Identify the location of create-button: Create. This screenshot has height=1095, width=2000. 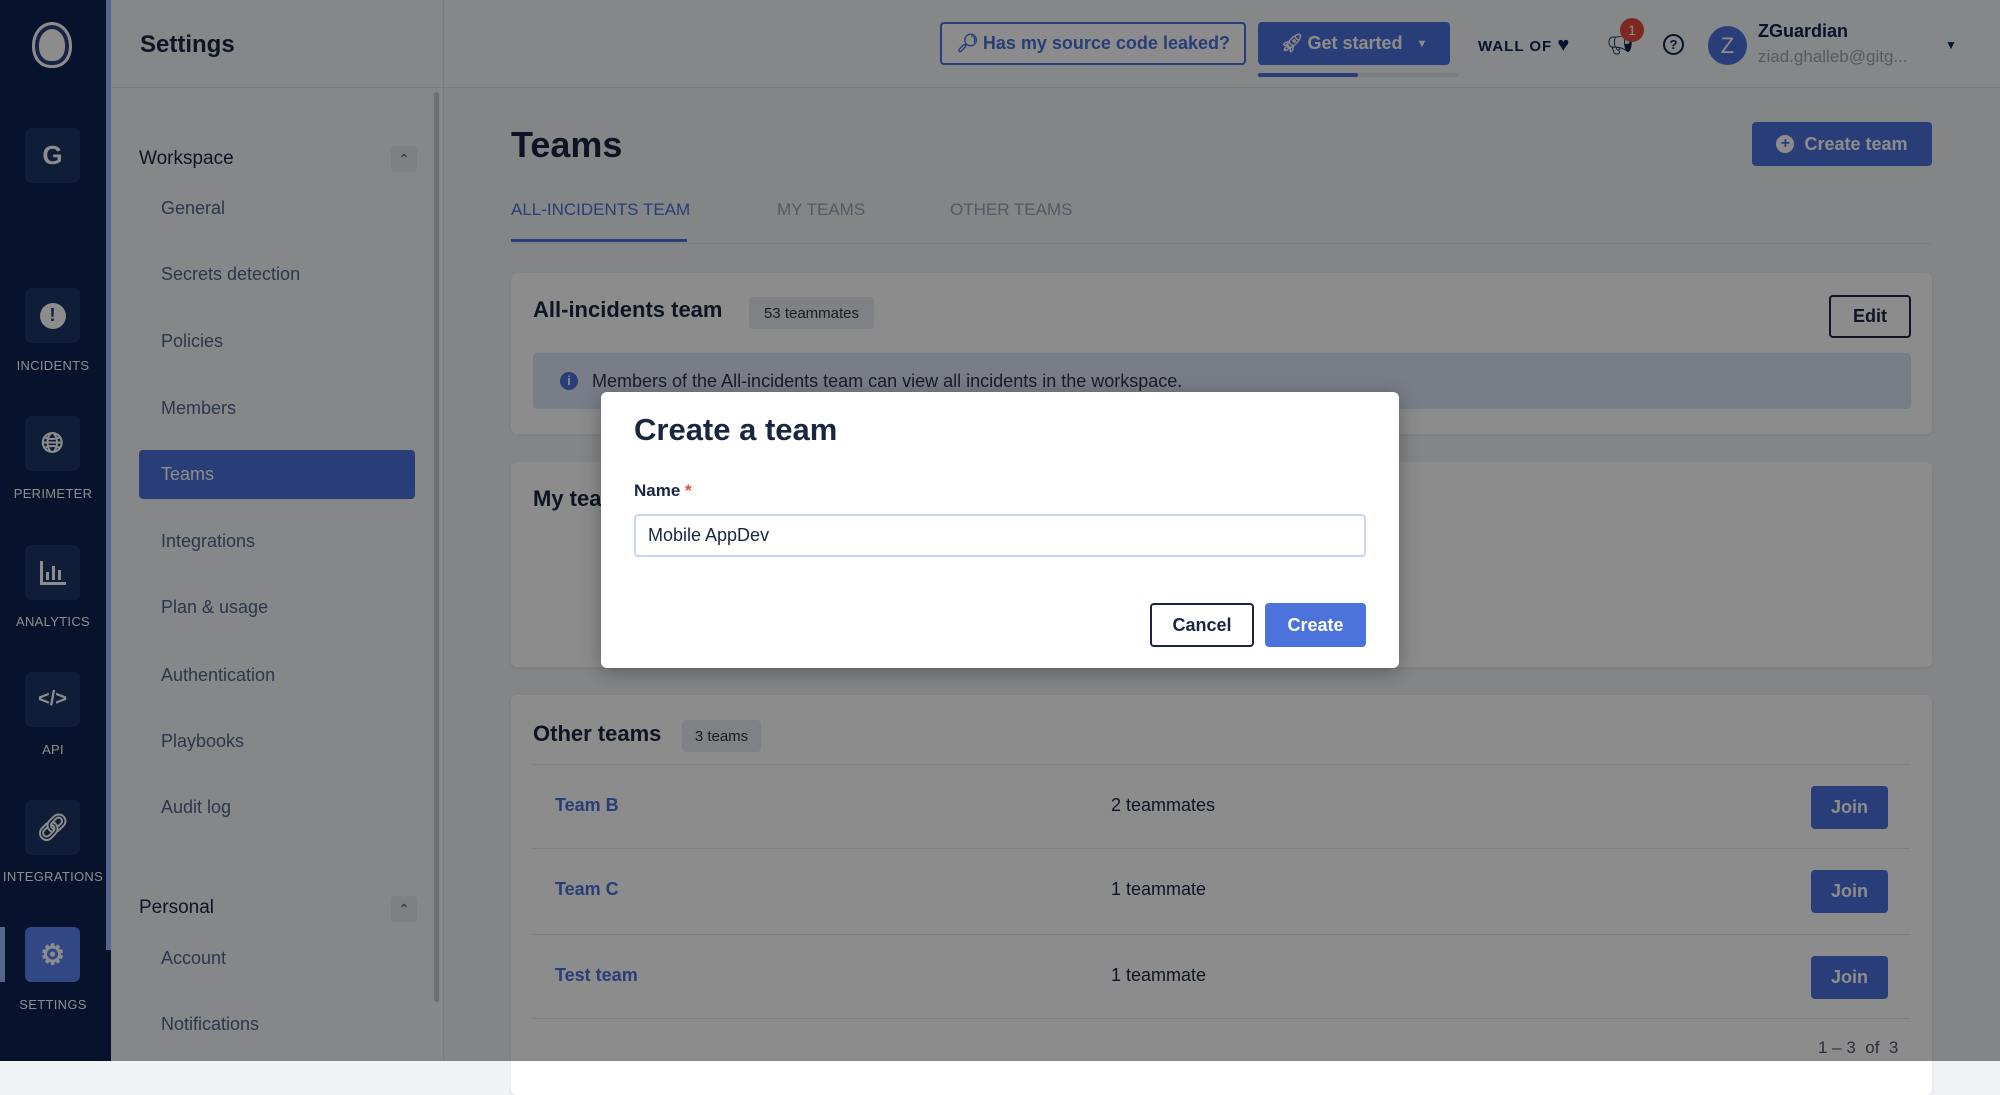
(1315, 625).